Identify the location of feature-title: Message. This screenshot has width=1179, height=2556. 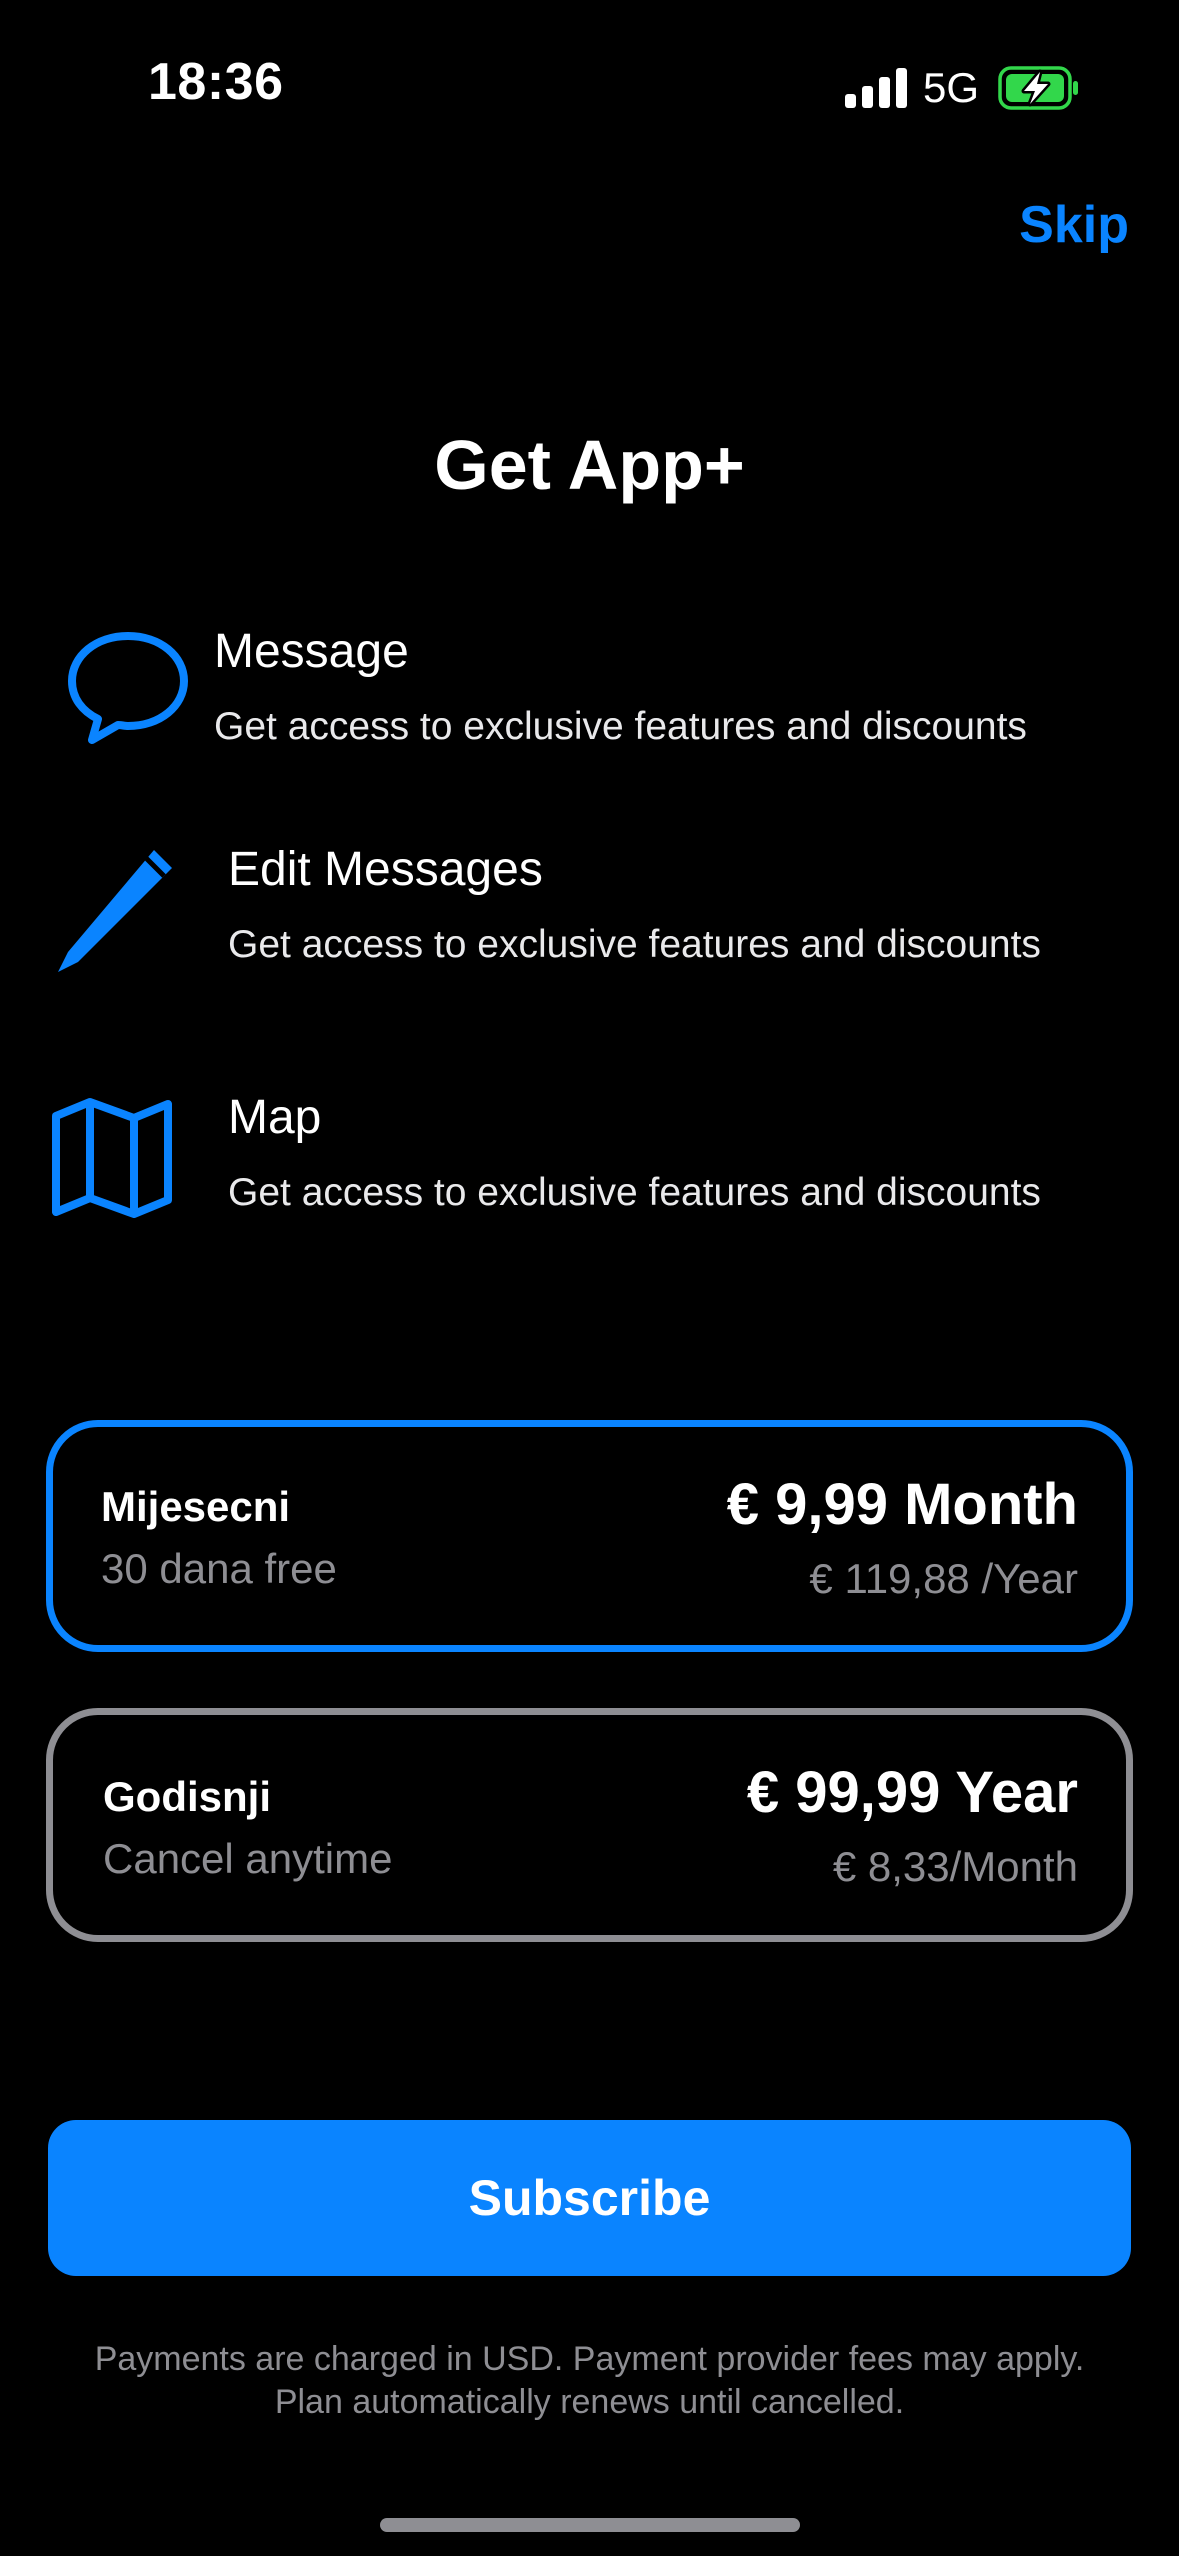
(311, 651).